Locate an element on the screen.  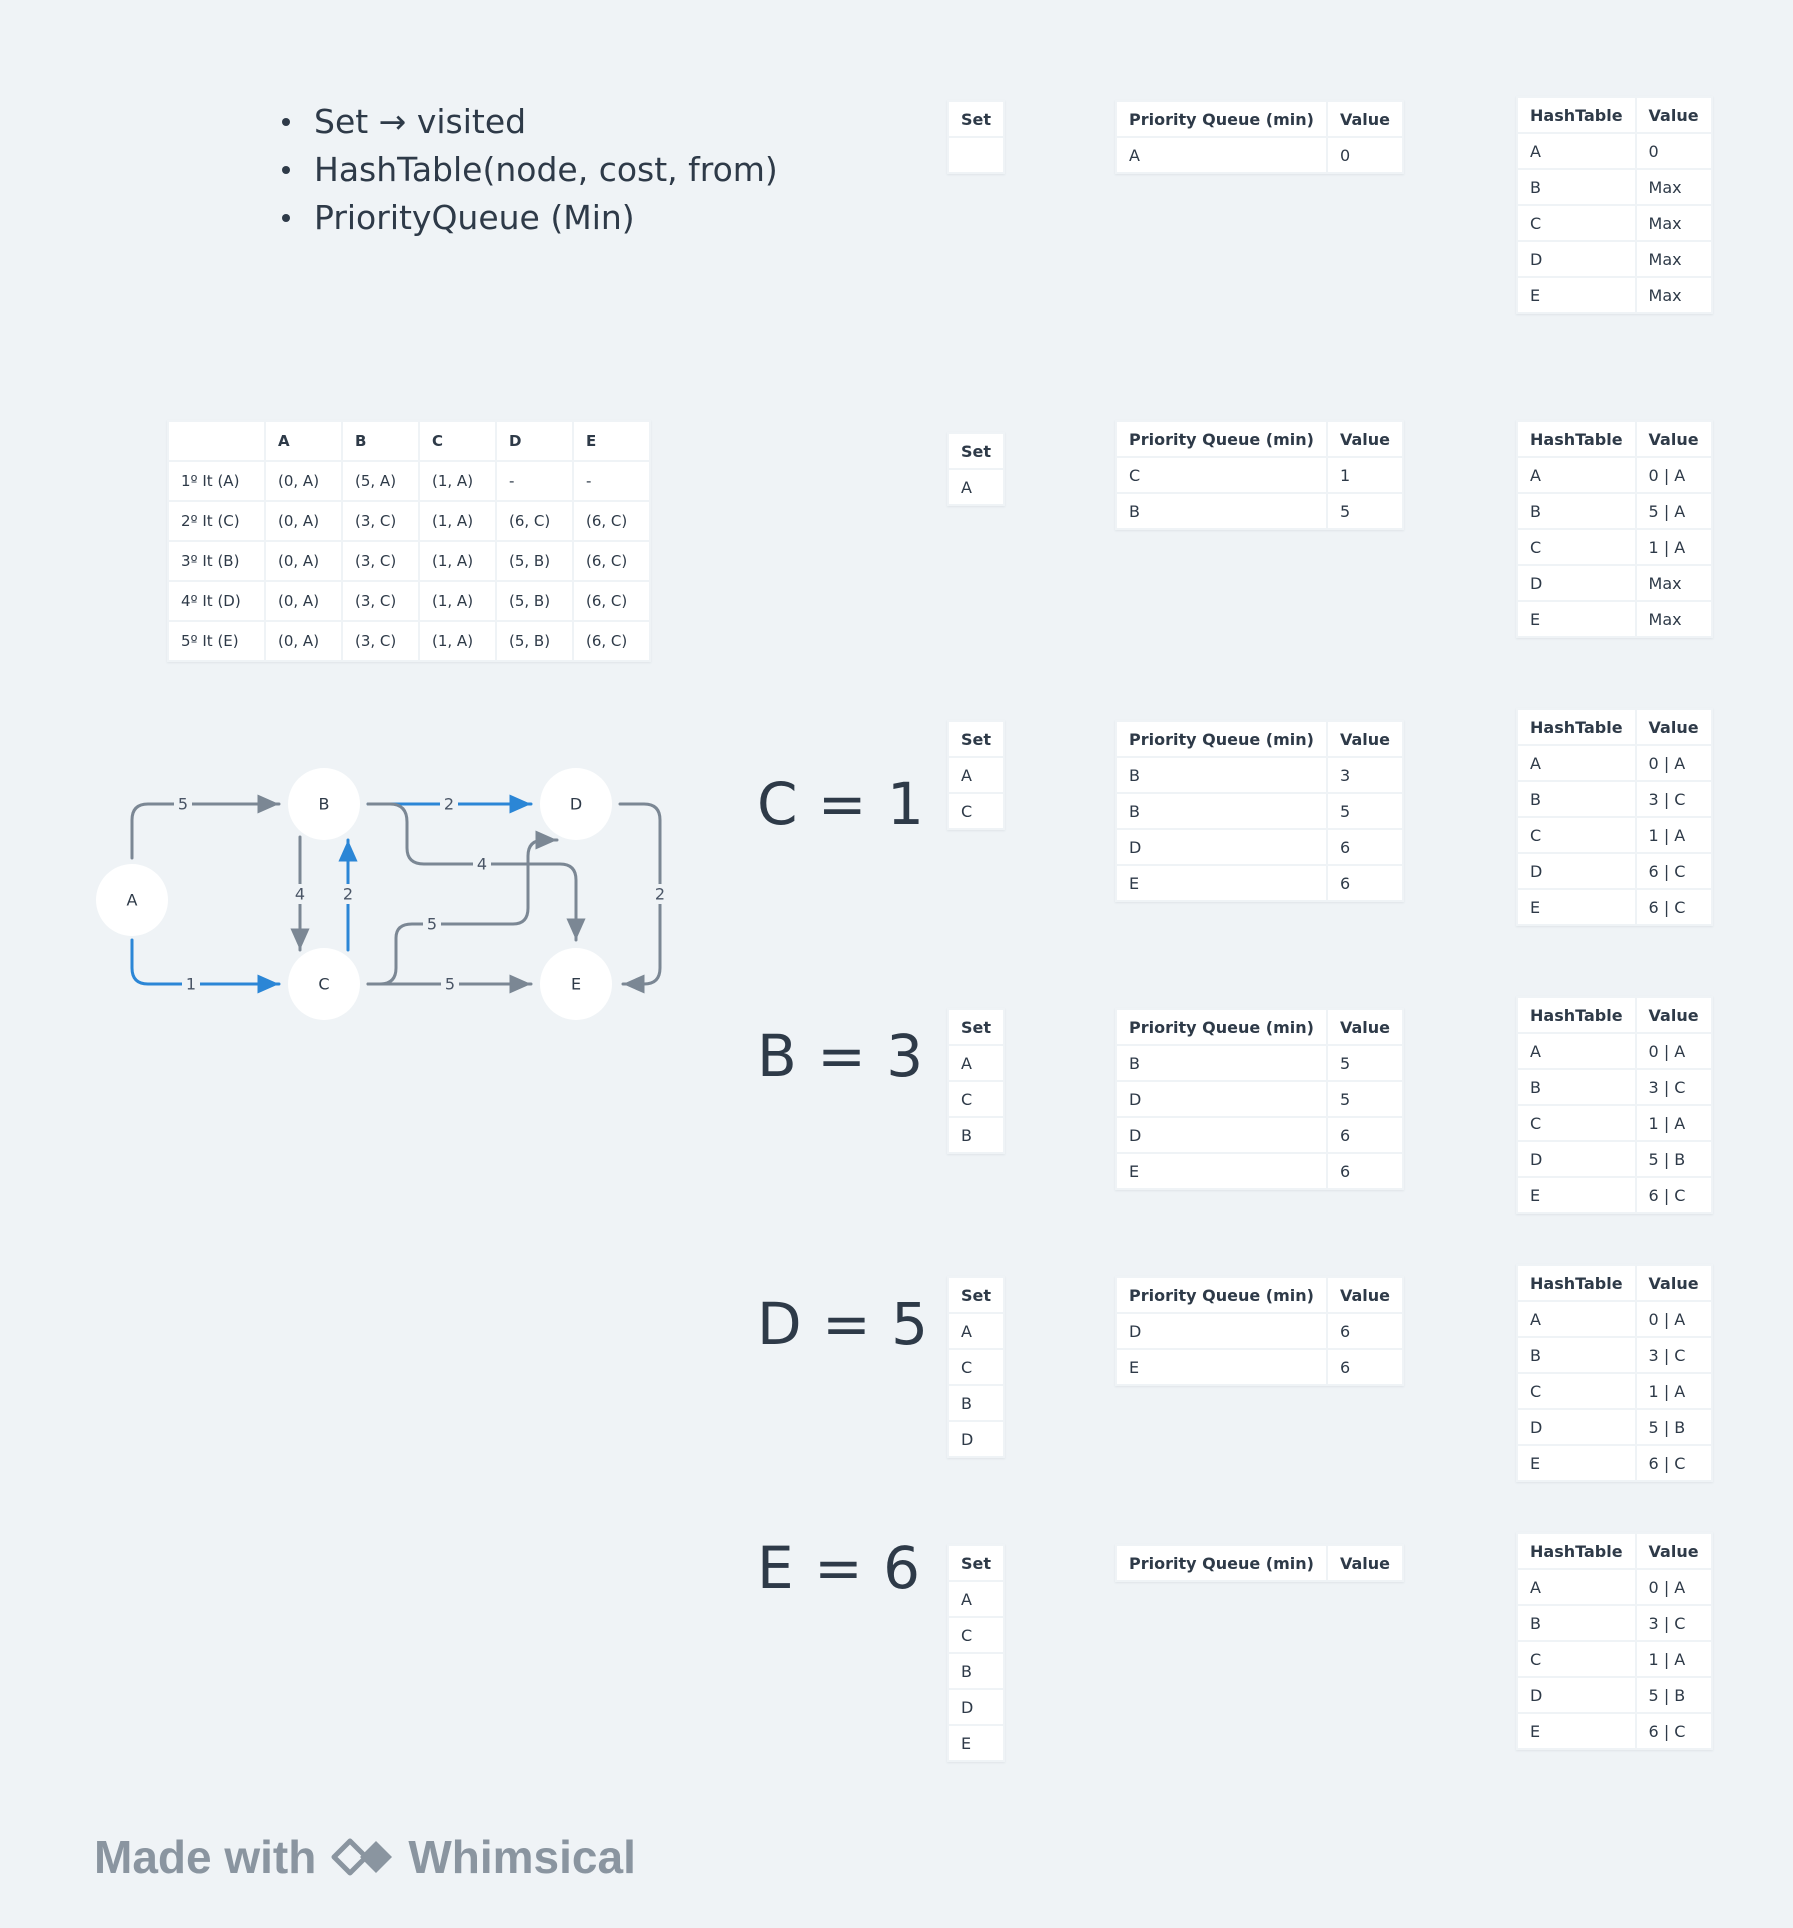
svg-text: C is located at coordinates (323, 984).